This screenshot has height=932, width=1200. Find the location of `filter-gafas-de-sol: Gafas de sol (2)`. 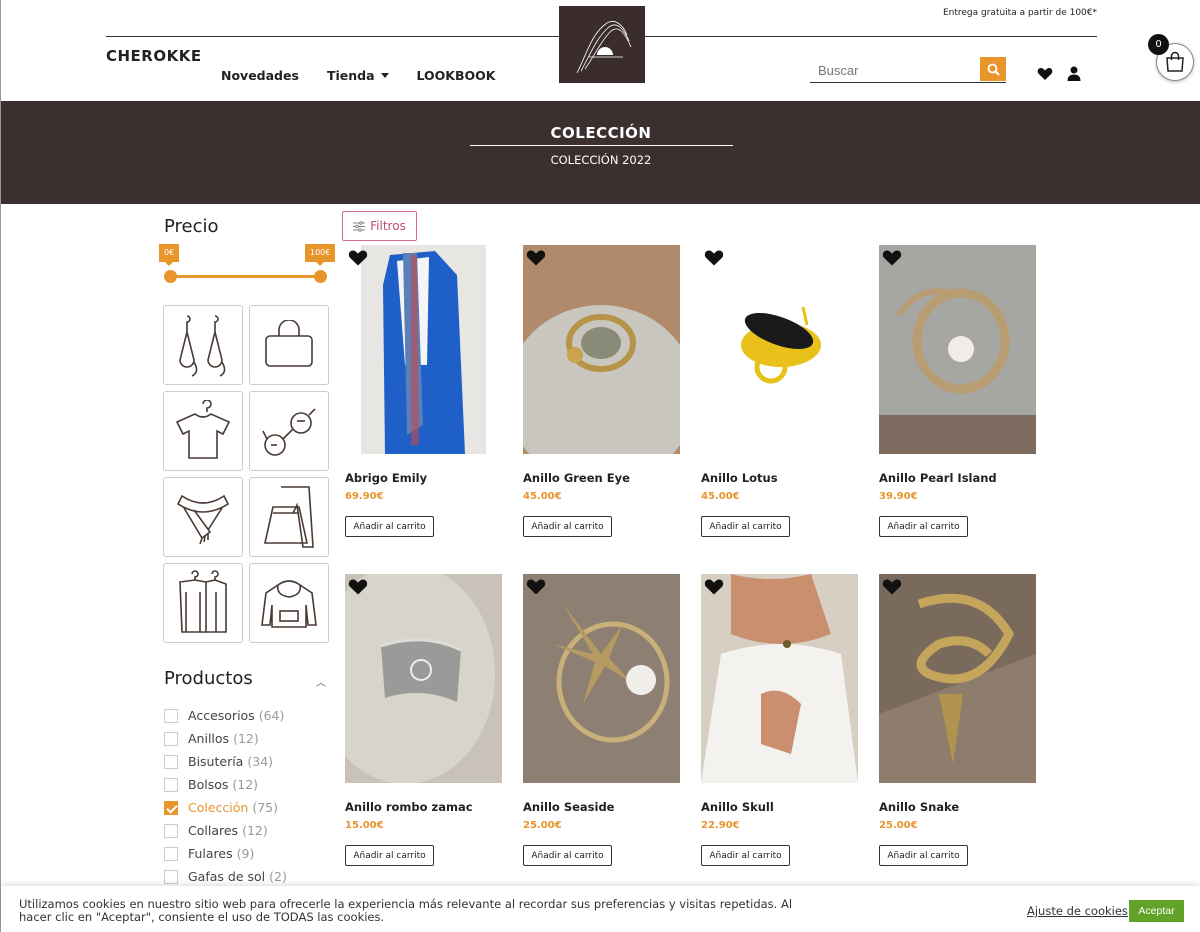

filter-gafas-de-sol: Gafas de sol (2) is located at coordinates (225, 876).